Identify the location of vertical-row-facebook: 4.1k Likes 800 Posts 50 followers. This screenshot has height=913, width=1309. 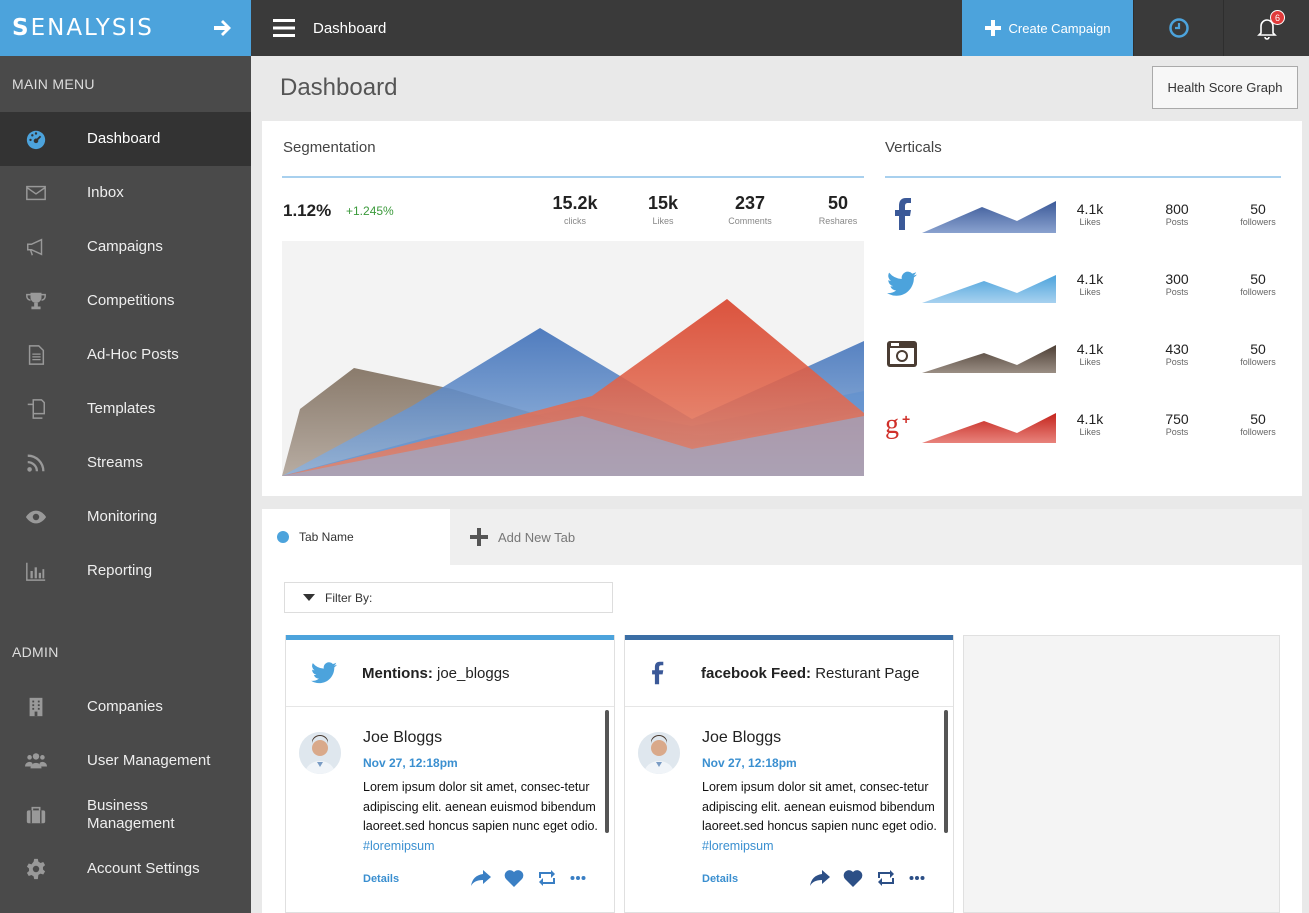
(1085, 218).